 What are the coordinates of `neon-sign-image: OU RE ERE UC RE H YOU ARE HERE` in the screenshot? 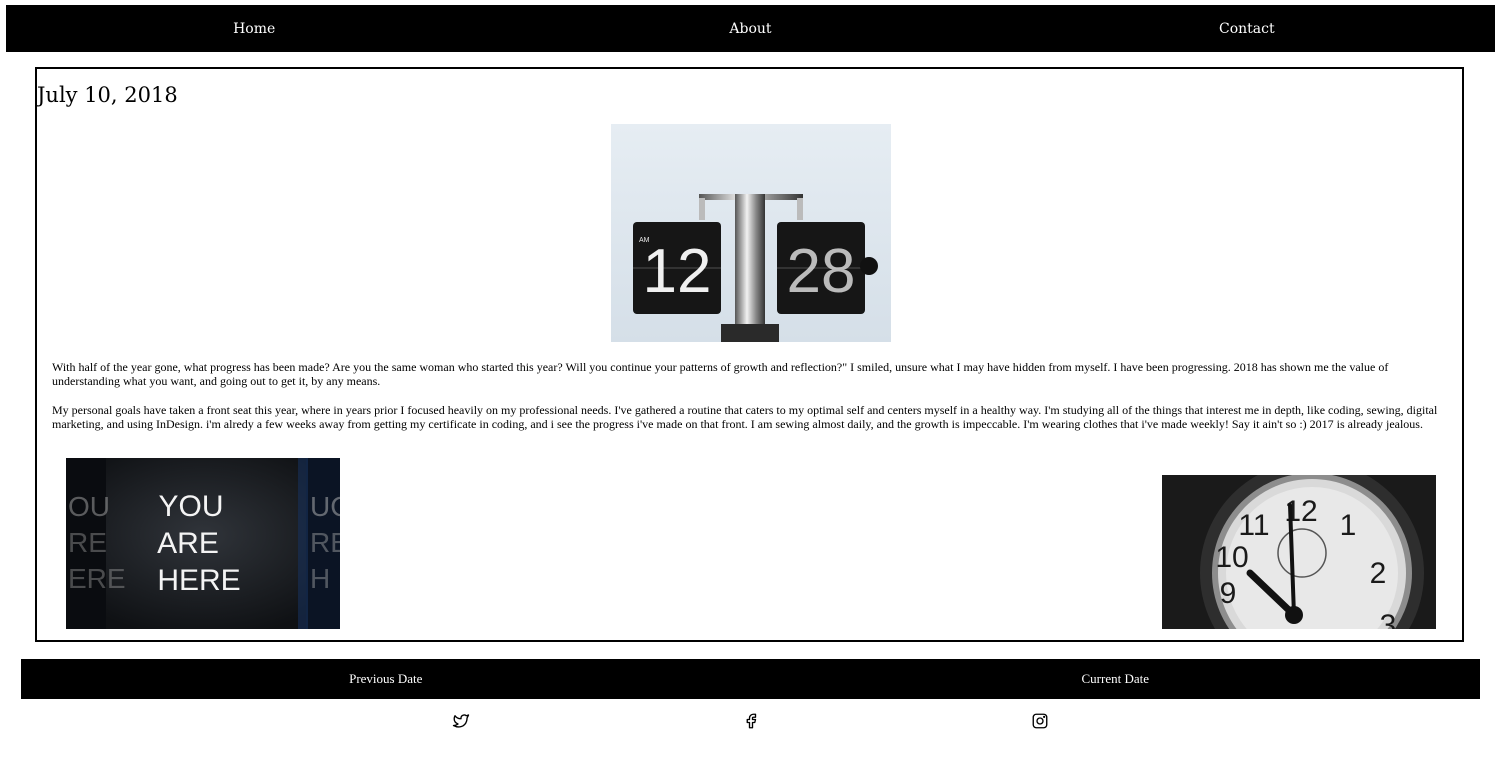 It's located at (203, 543).